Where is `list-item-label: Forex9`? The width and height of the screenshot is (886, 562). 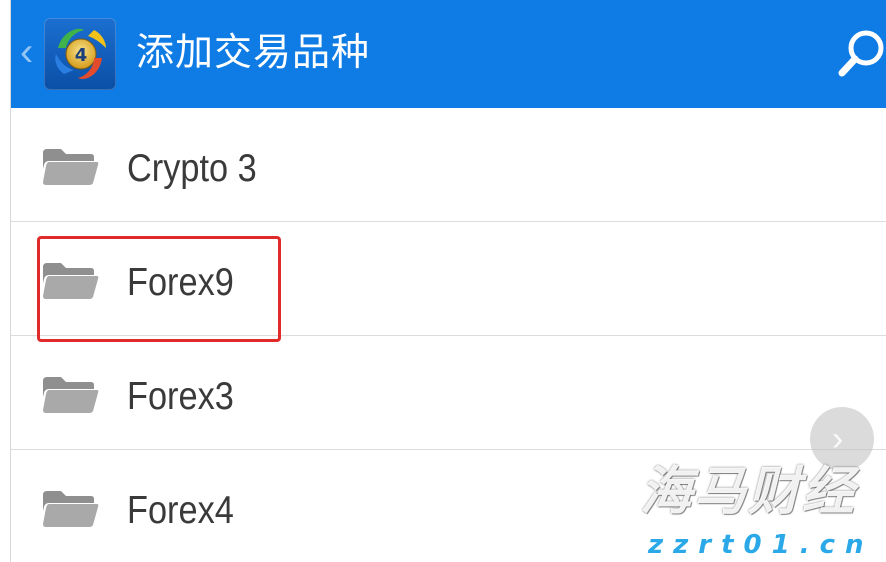
list-item-label: Forex9 is located at coordinates (180, 282).